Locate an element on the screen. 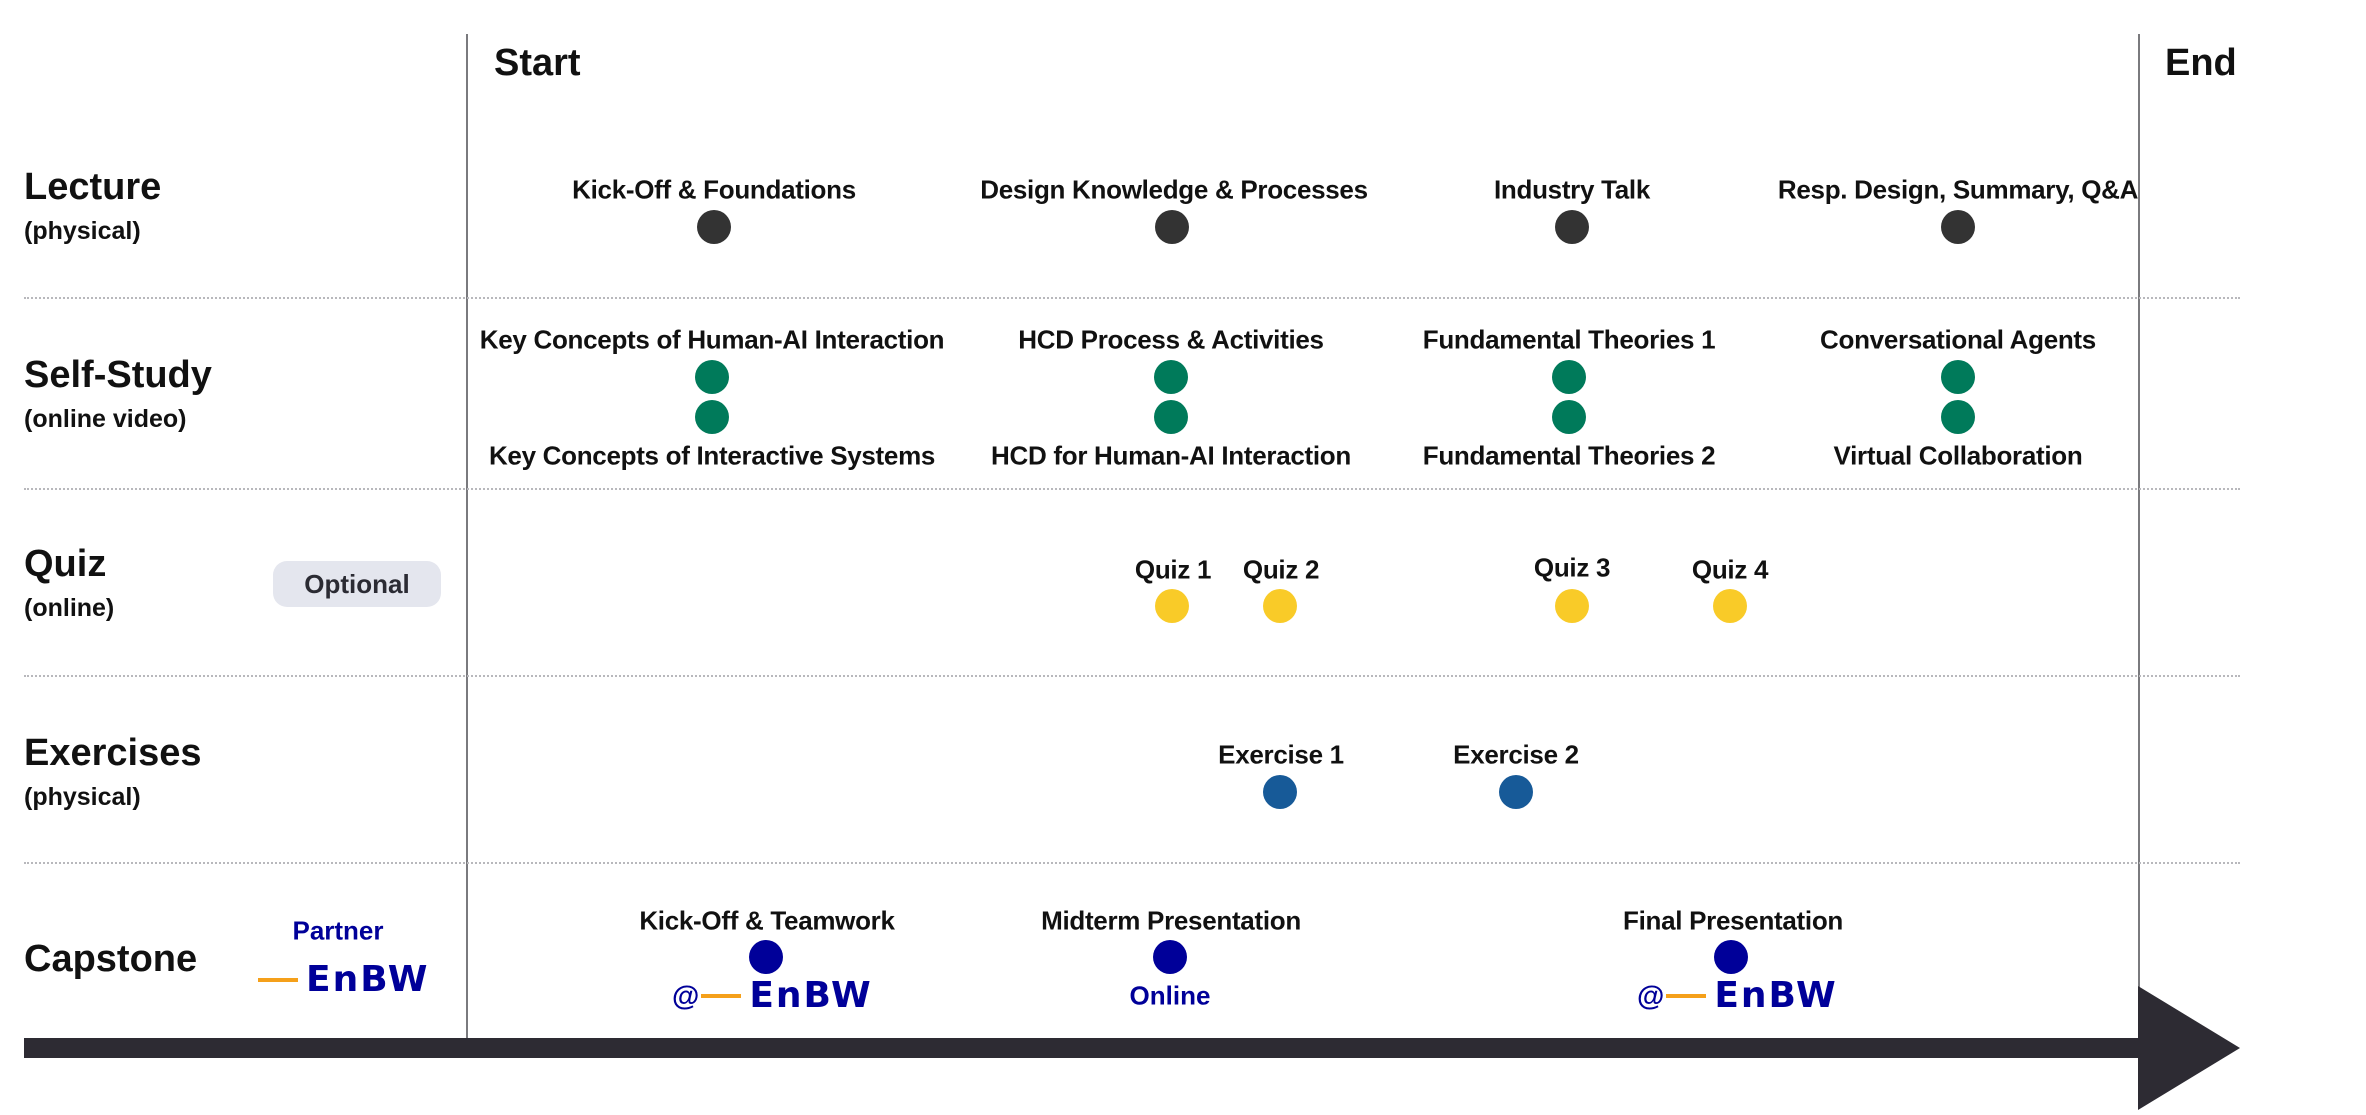  row-title: Exercises is located at coordinates (113, 753).